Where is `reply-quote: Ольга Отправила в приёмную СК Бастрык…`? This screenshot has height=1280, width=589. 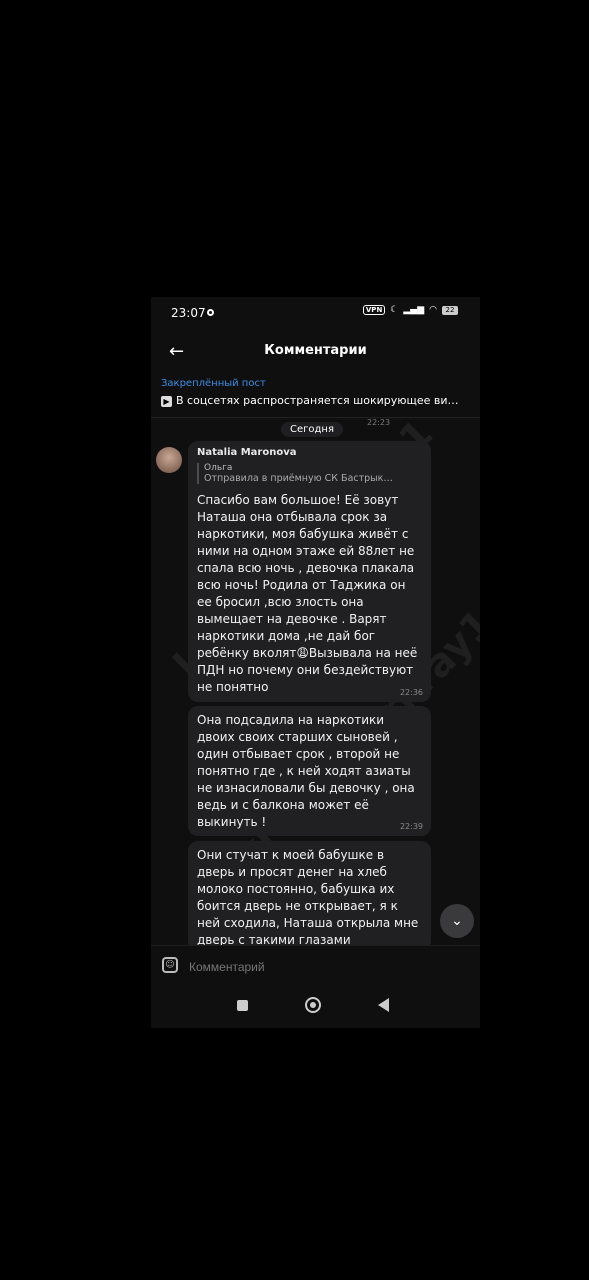
reply-quote: Ольга Отправила в приёмную СК Бастрык… is located at coordinates (309, 473).